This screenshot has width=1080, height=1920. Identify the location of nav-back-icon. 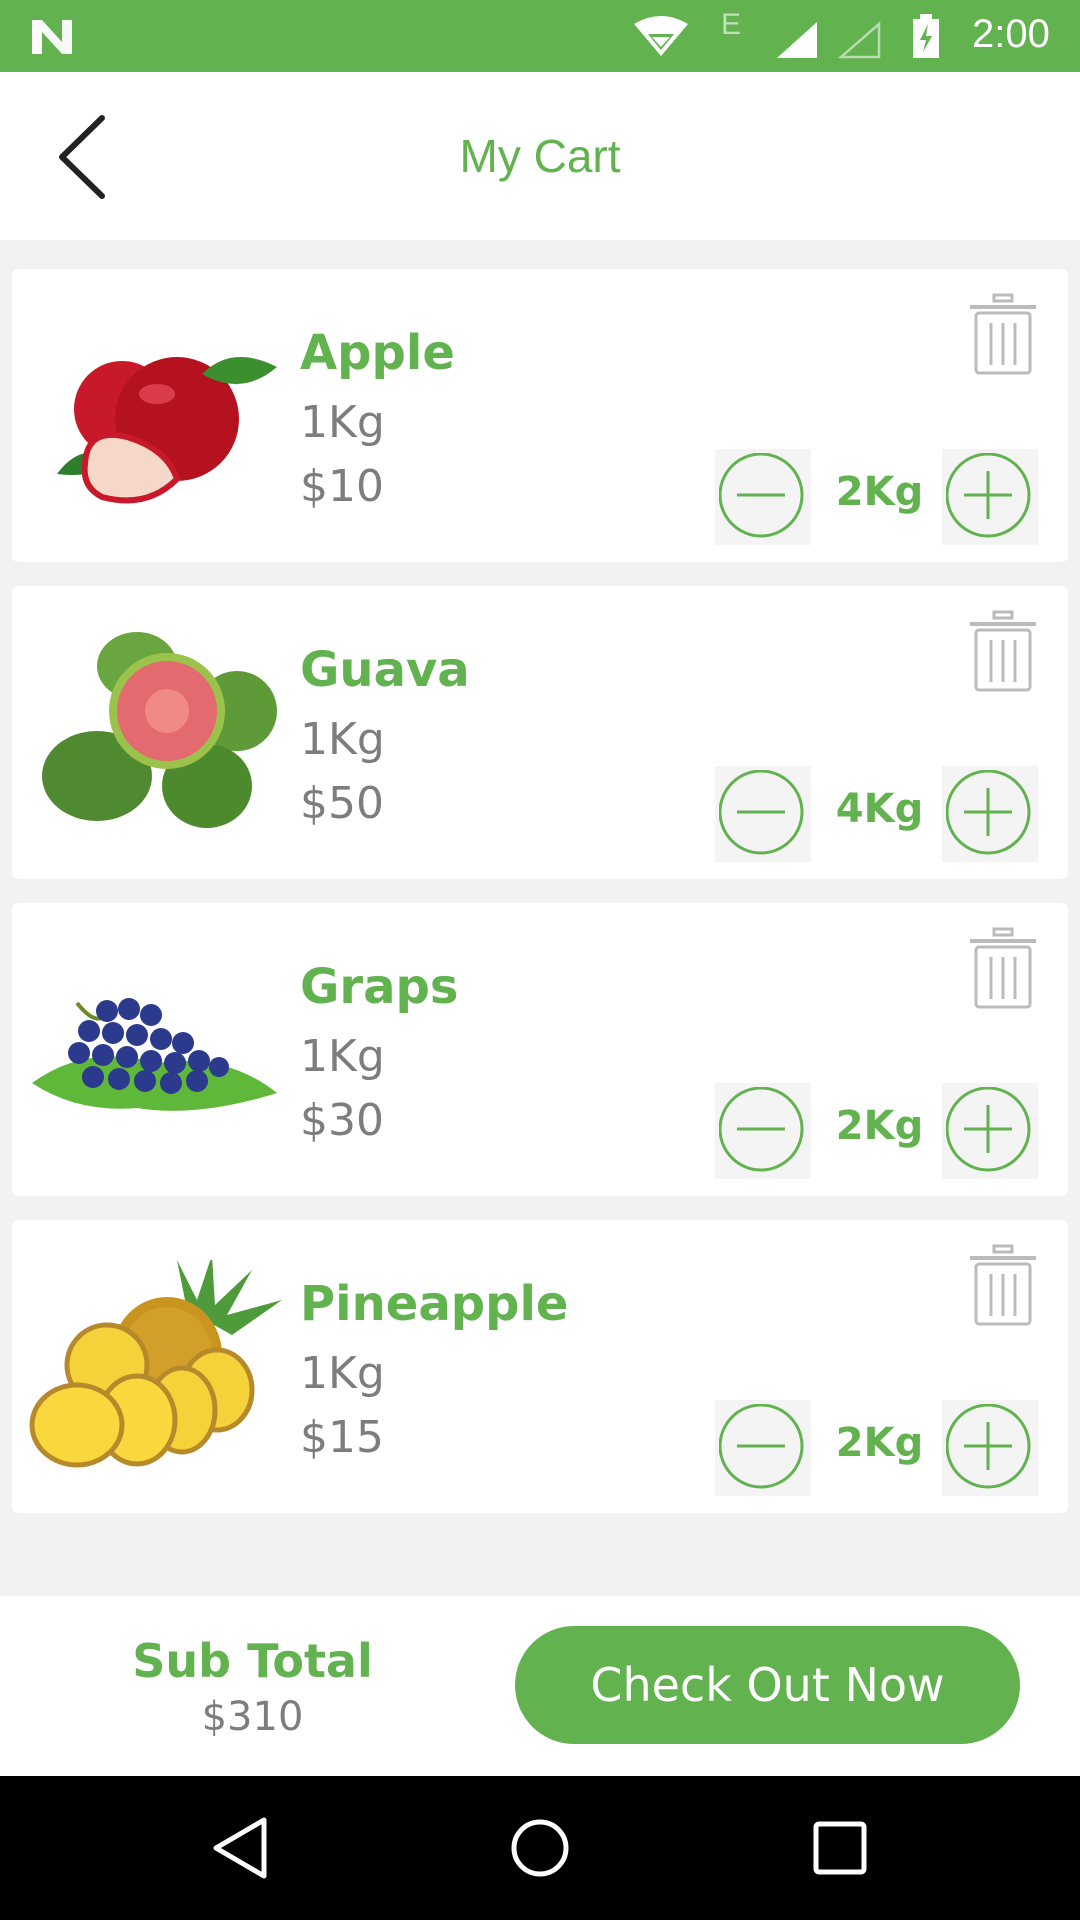
(240, 1848).